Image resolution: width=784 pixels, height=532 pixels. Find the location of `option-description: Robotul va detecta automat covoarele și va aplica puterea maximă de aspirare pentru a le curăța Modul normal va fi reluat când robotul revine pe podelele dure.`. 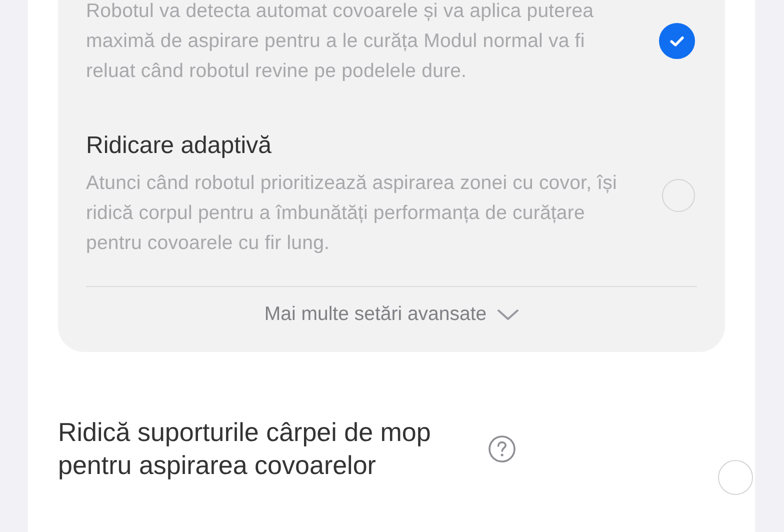

option-description: Robotul va detecta automat covoarele și va aplica puterea maximă de aspirare pentru a le curăța Modul normal va fi reluat când robotul revine pe podelele dure. is located at coordinates (340, 42).